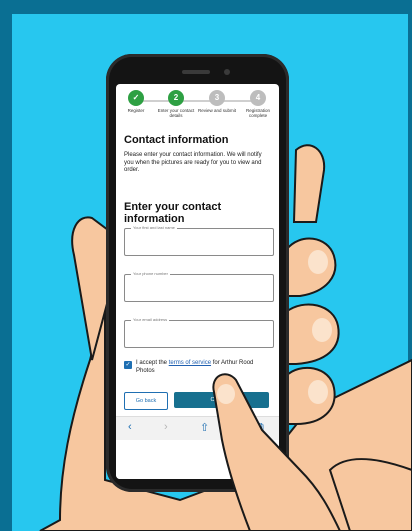  What do you see at coordinates (227, 72) in the screenshot?
I see `camera-icon` at bounding box center [227, 72].